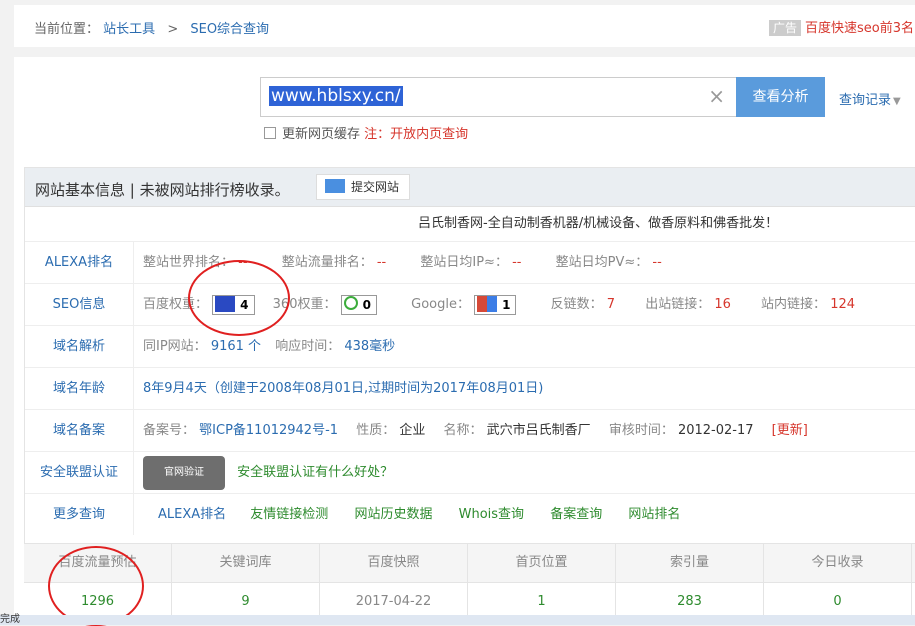 The image size is (915, 626). Describe the element at coordinates (269, 346) in the screenshot. I see `dns-content: 同IP网站： 9161 个 响应时间： 438毫秒` at that location.